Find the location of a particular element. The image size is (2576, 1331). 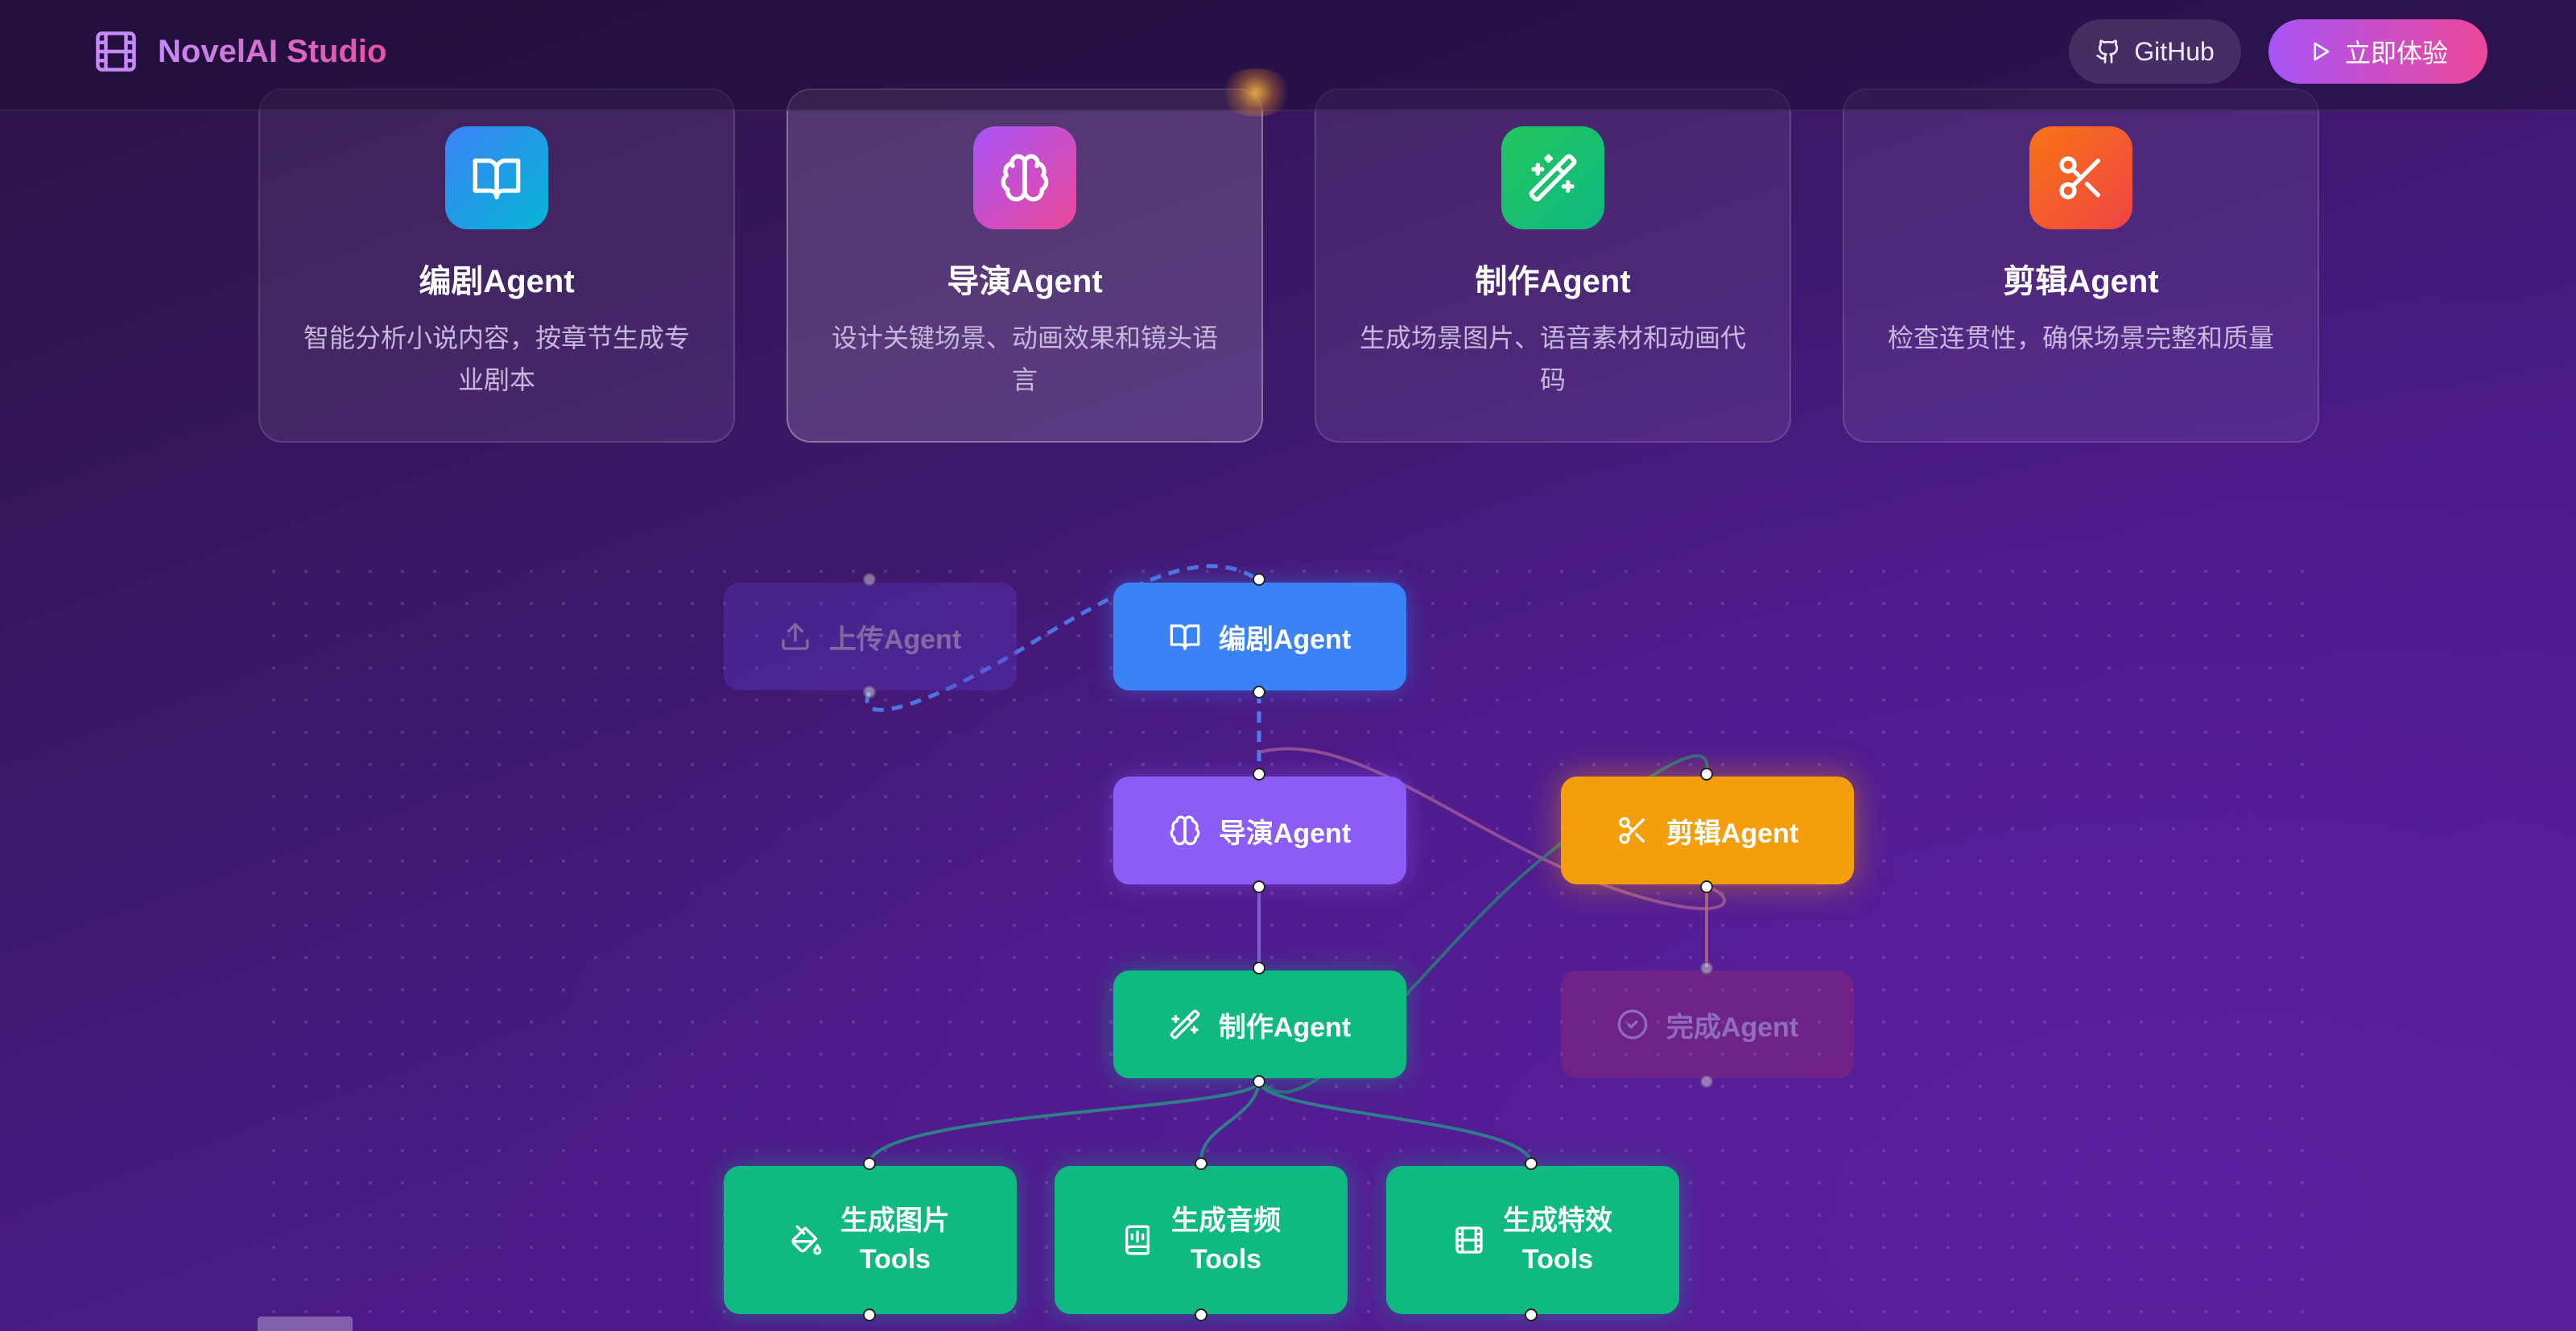

node-label: 编剧Agent is located at coordinates (1285, 639).